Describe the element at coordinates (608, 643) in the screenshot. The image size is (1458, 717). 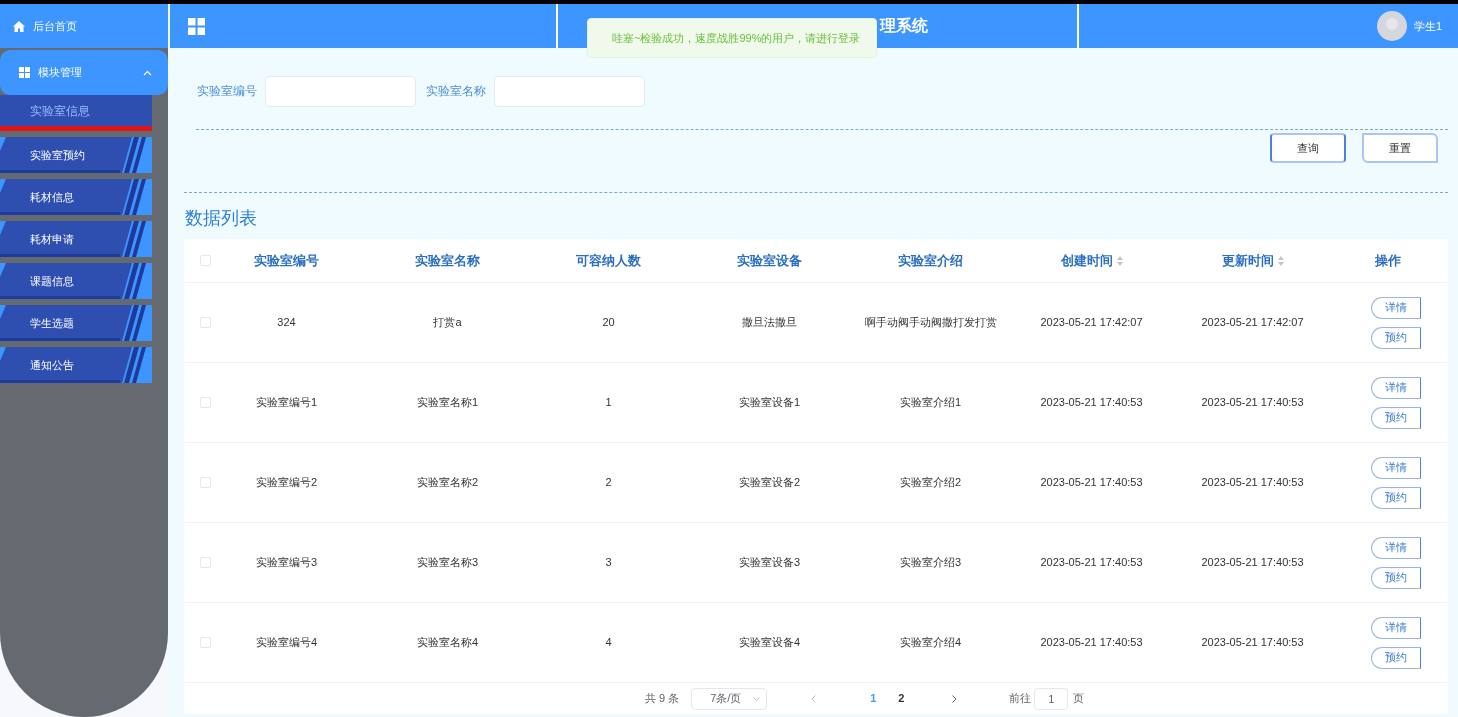
I see `table-cell-text: 4` at that location.